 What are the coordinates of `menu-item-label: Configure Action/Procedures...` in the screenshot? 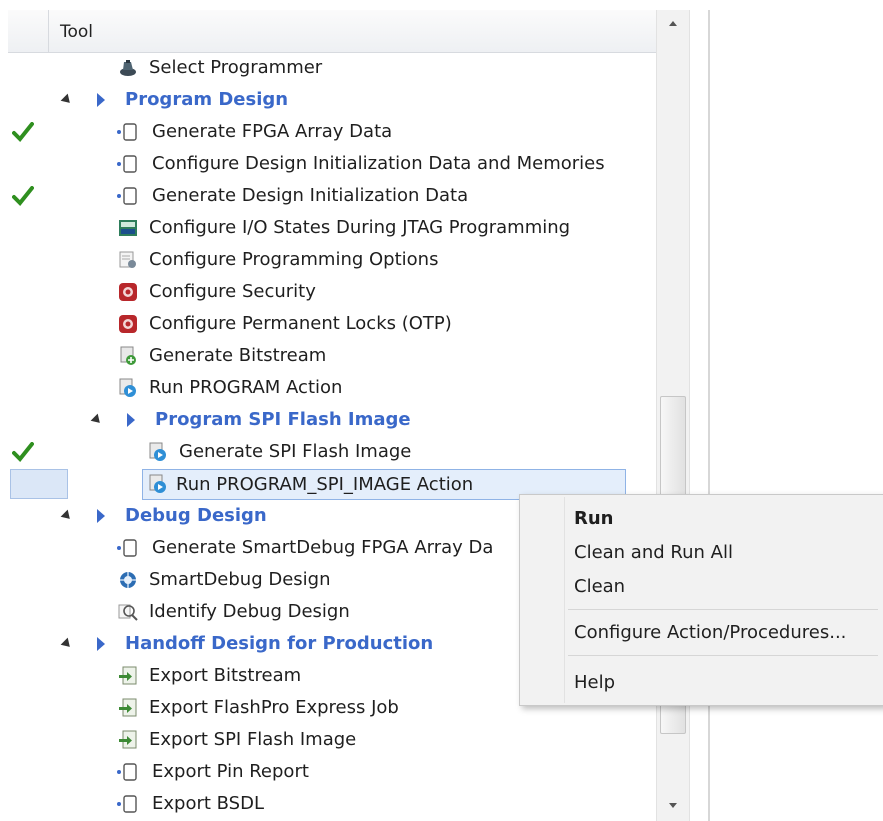 It's located at (710, 632).